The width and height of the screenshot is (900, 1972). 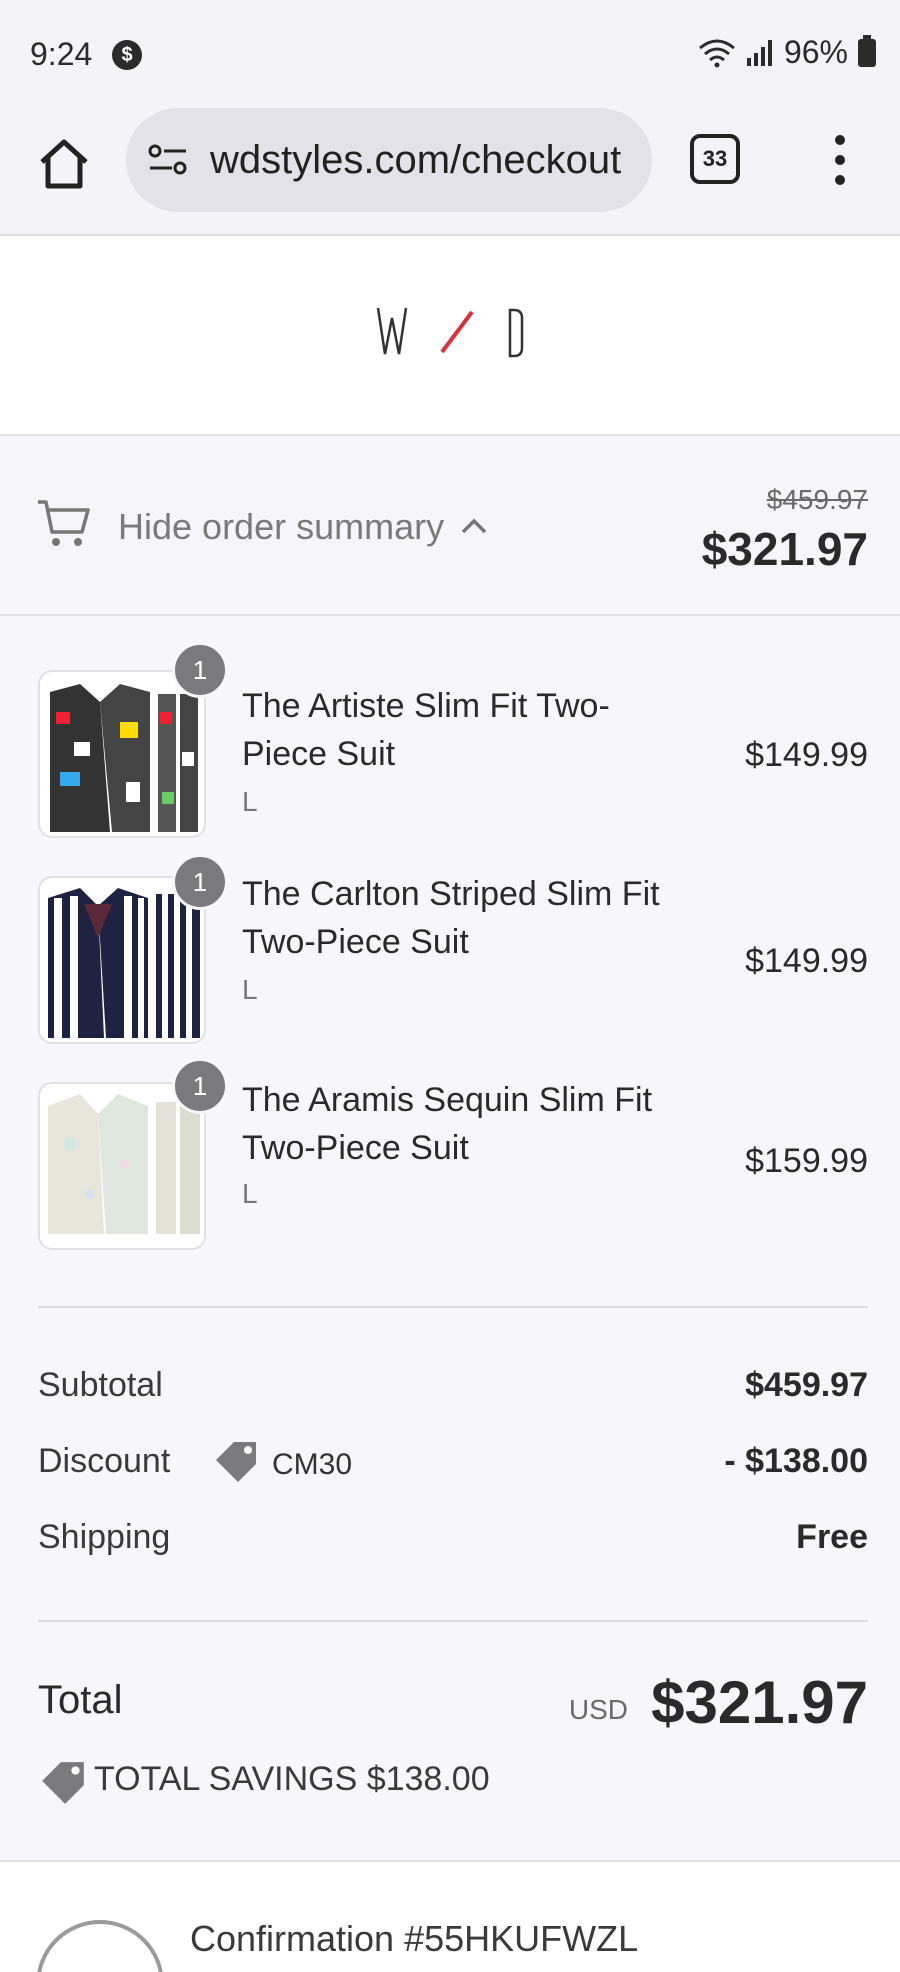 I want to click on shipping-value: Free, so click(x=832, y=1537).